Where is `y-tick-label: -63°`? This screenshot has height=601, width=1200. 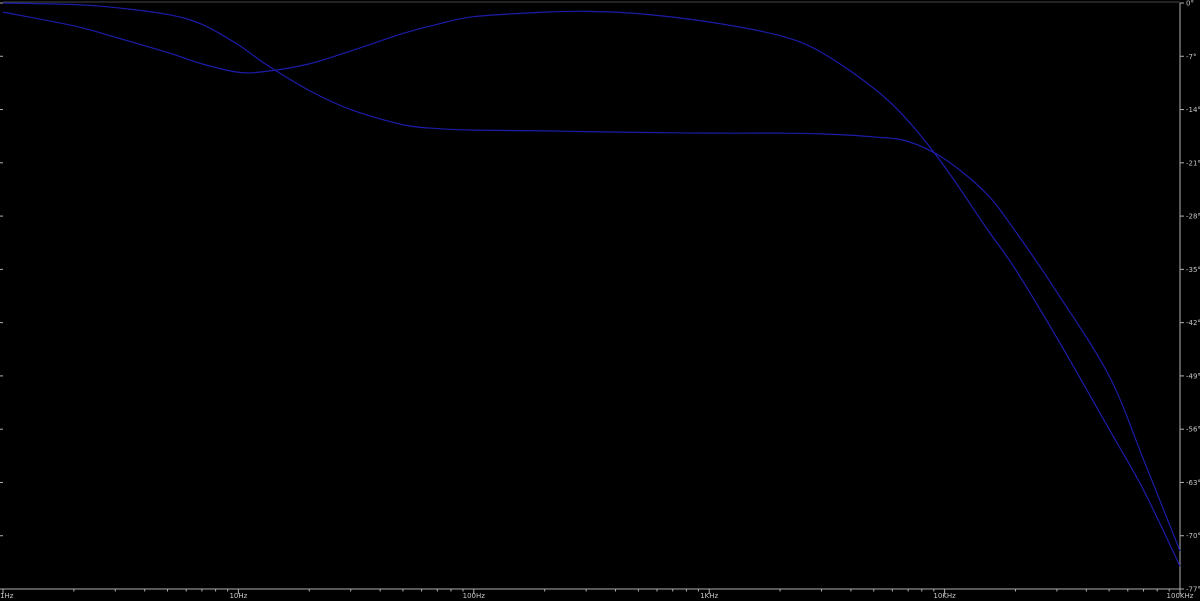 y-tick-label: -63° is located at coordinates (1193, 483).